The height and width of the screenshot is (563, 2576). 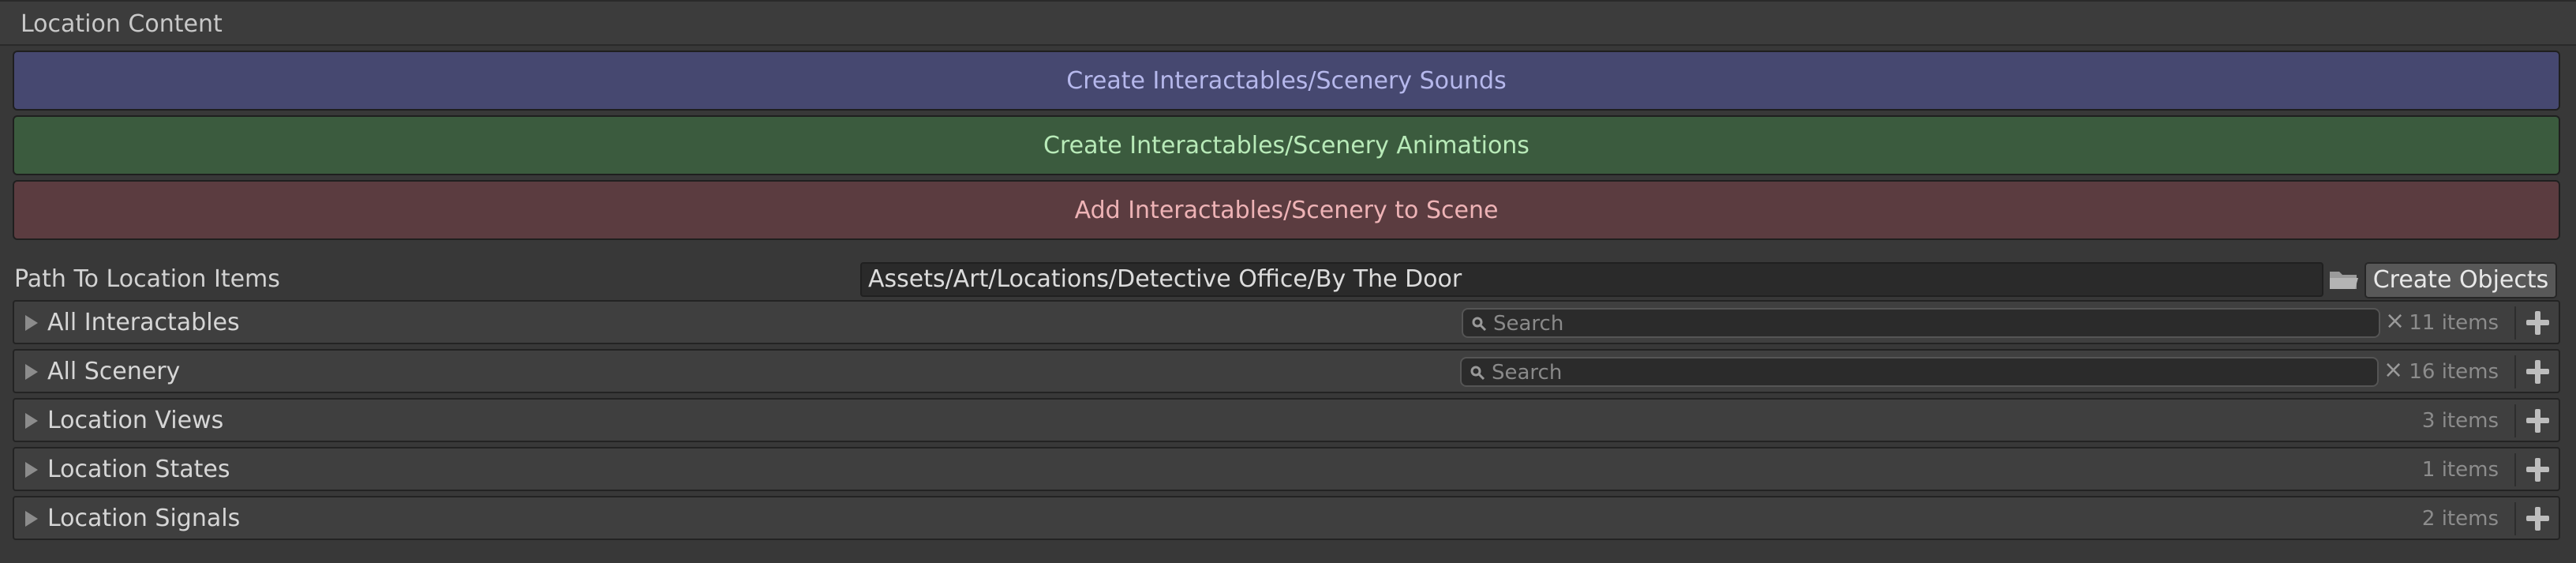 What do you see at coordinates (2454, 323) in the screenshot?
I see `item-count: 11 items` at bounding box center [2454, 323].